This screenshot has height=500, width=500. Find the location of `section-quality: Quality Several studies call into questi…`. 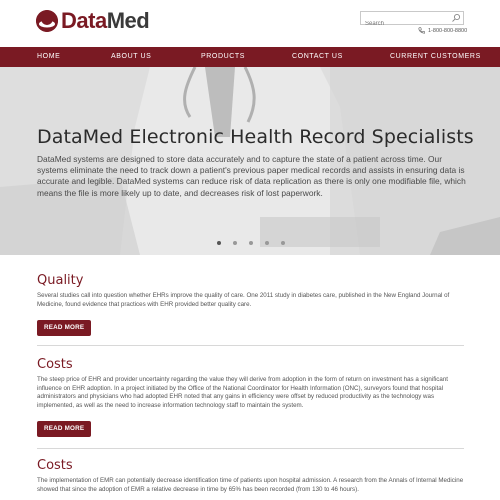

section-quality: Quality Several studies call into questi… is located at coordinates (250, 304).